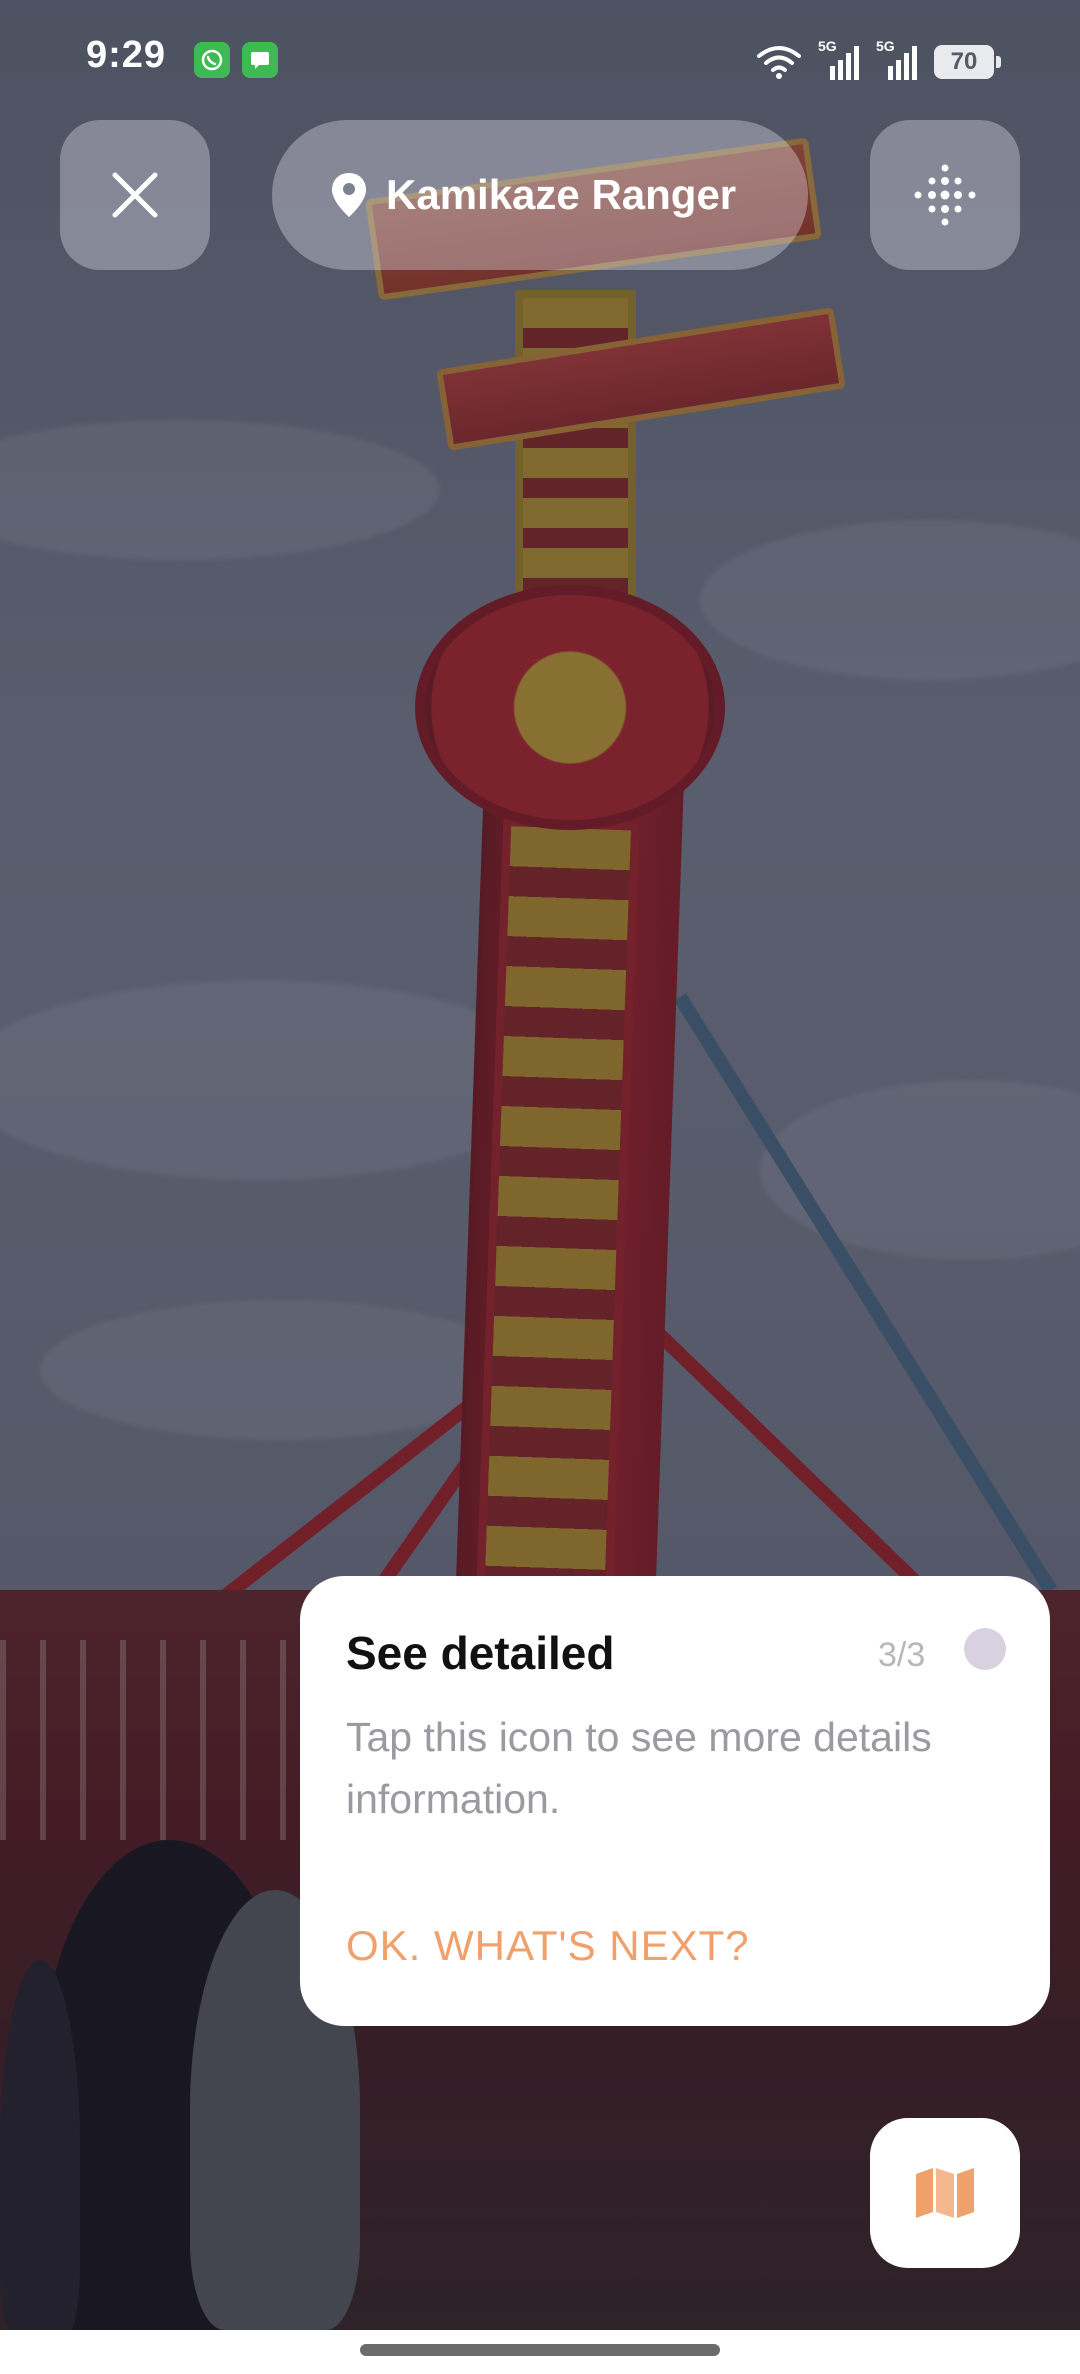 Image resolution: width=1080 pixels, height=2374 pixels. I want to click on tooltip-title: See detailed, so click(480, 1653).